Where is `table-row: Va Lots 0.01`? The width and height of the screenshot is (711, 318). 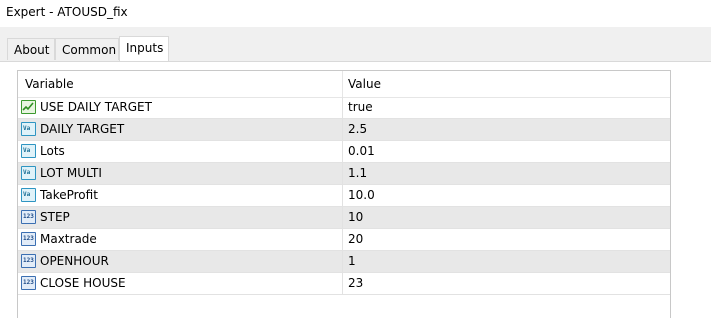
table-row: Va Lots 0.01 is located at coordinates (344, 152).